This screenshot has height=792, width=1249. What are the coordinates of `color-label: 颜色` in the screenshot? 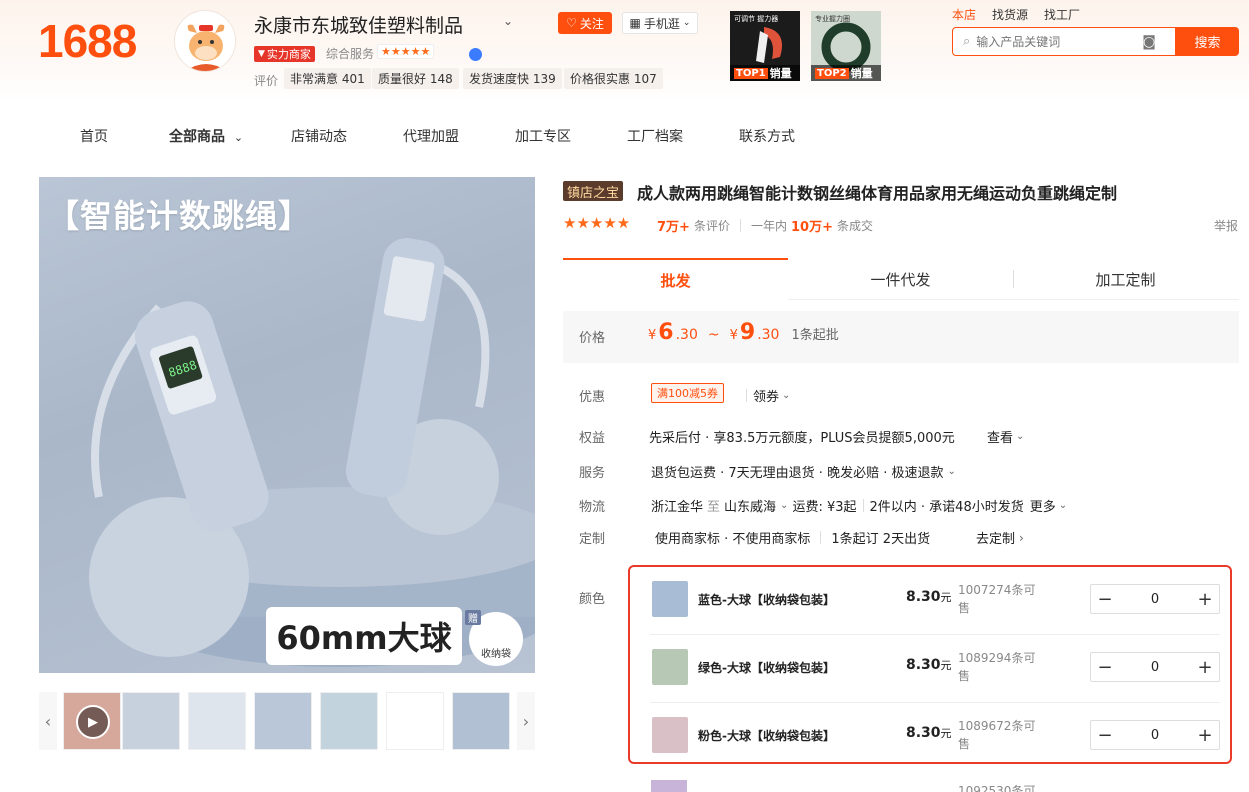 It's located at (592, 599).